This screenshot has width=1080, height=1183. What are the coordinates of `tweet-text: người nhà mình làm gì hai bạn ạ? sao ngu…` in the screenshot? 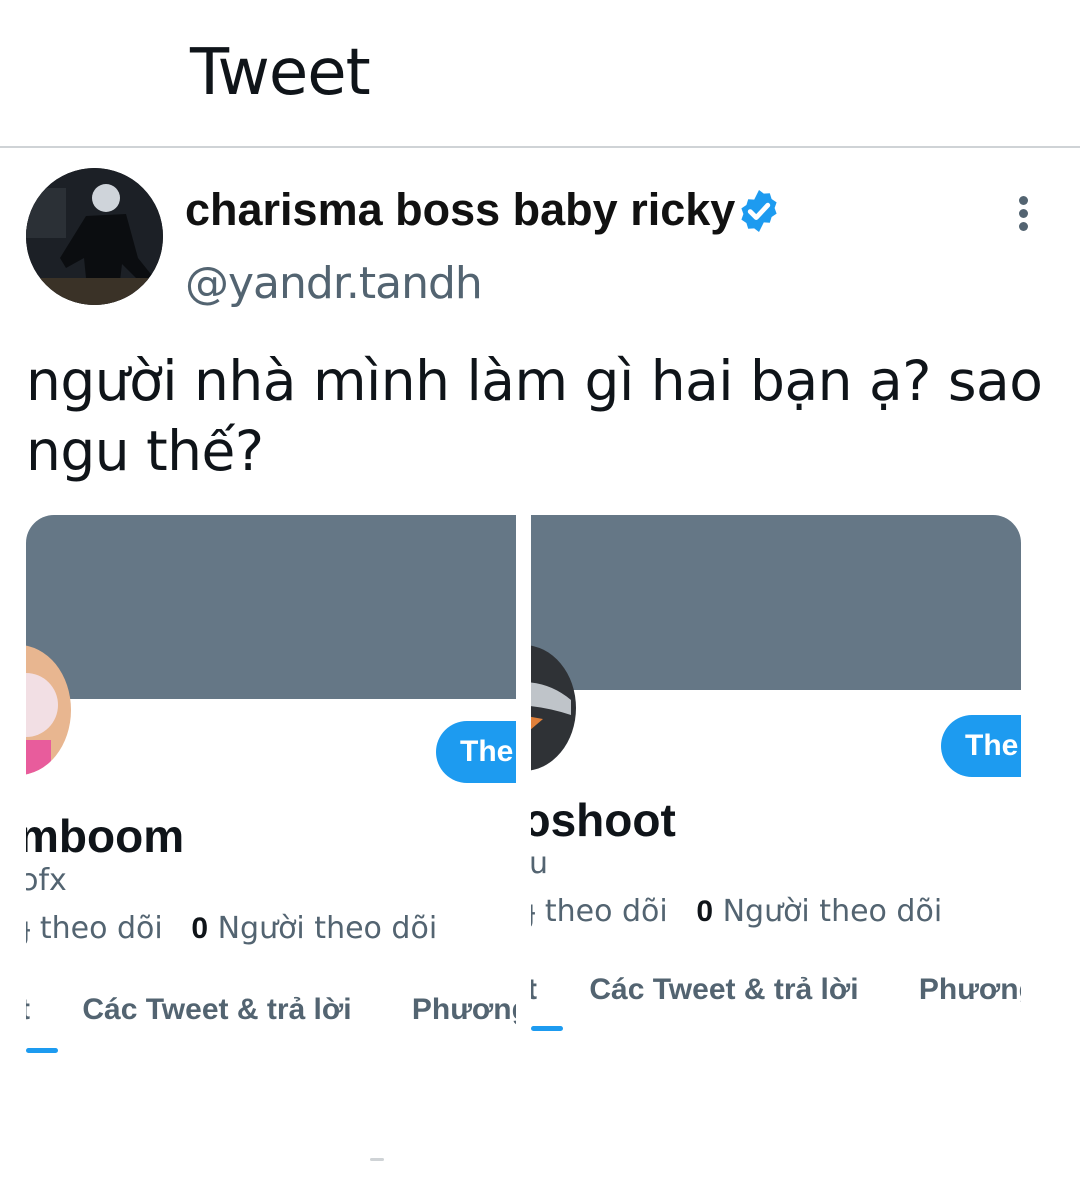 It's located at (534, 416).